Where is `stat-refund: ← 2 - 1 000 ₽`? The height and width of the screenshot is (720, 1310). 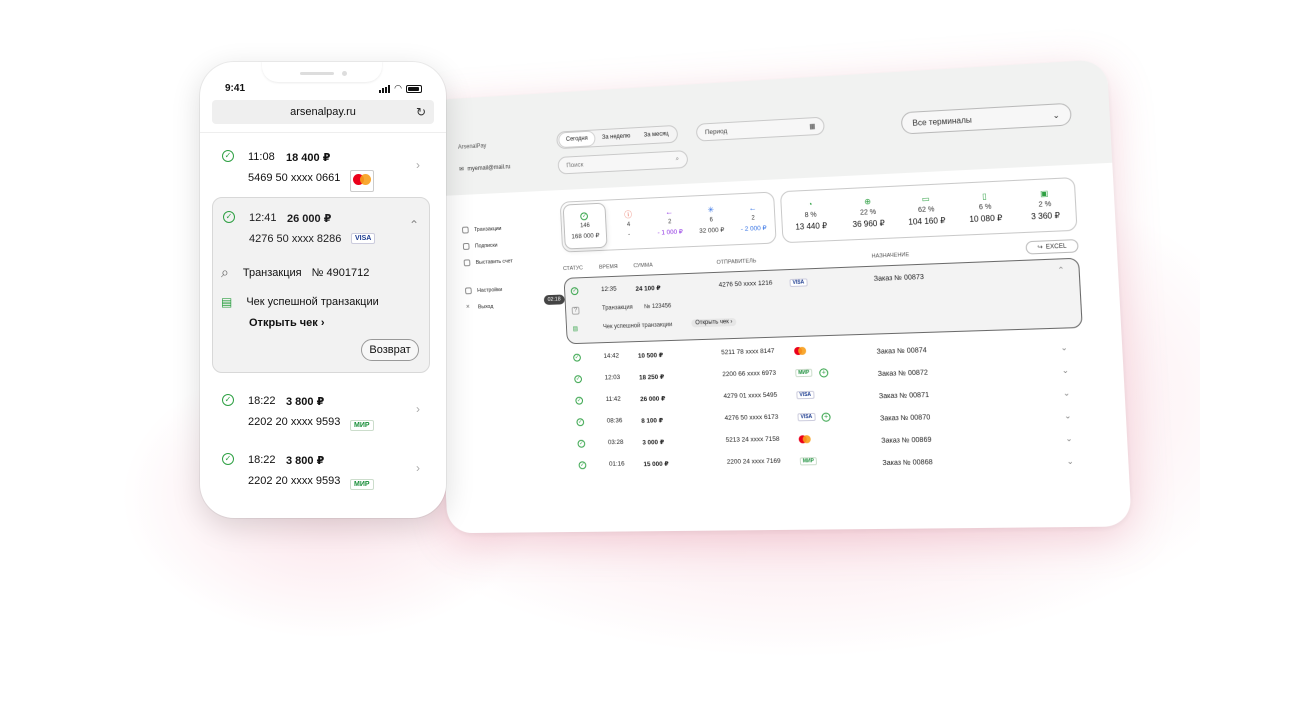
stat-refund: ← 2 - 1 000 ₽ is located at coordinates (670, 222).